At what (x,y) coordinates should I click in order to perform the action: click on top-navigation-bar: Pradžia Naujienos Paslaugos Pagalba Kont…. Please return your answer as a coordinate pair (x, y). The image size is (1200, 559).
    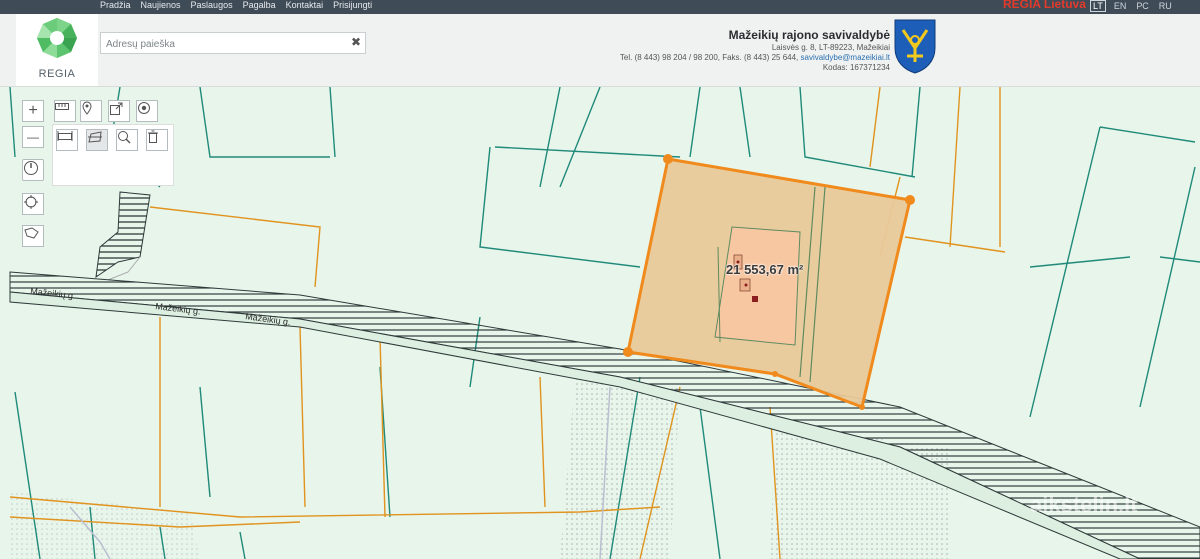
    Looking at the image, I should click on (600, 7).